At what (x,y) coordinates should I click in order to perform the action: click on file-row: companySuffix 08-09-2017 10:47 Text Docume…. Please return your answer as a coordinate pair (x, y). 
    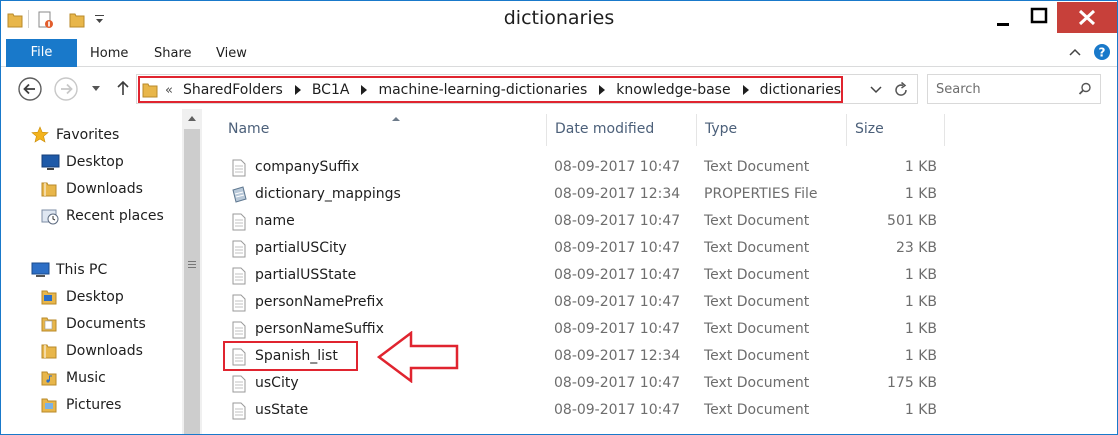
    Looking at the image, I should click on (574, 167).